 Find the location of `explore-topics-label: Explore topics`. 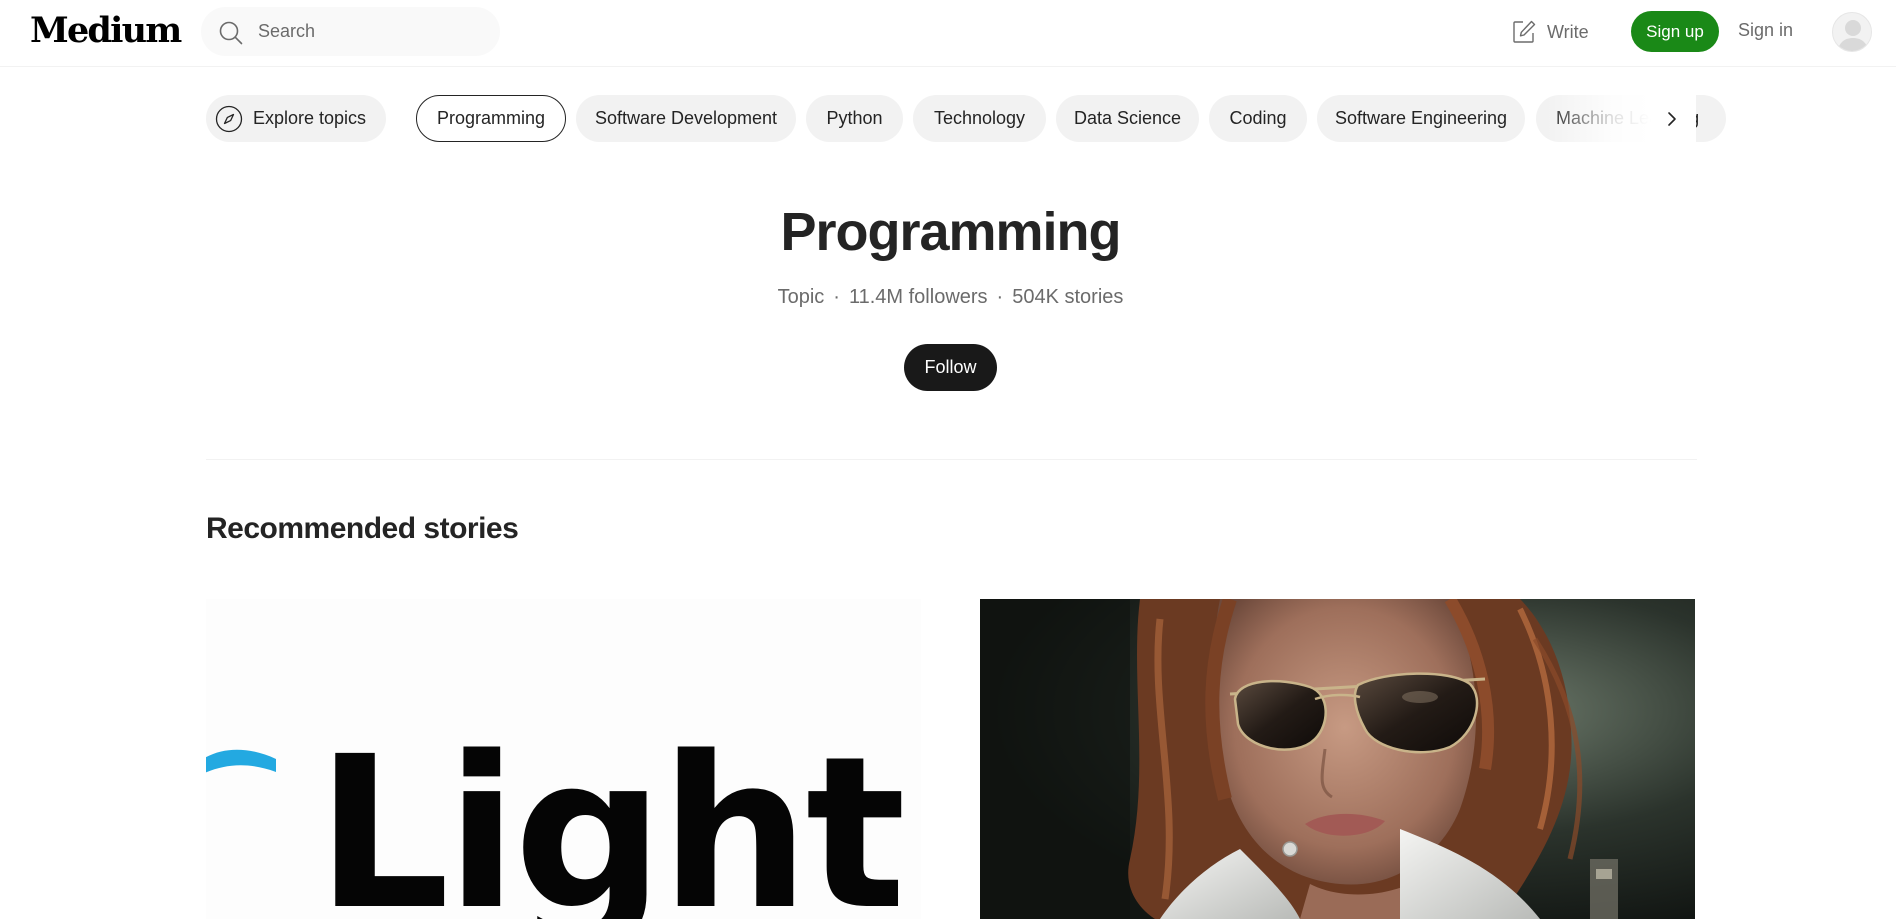

explore-topics-label: Explore topics is located at coordinates (310, 118).